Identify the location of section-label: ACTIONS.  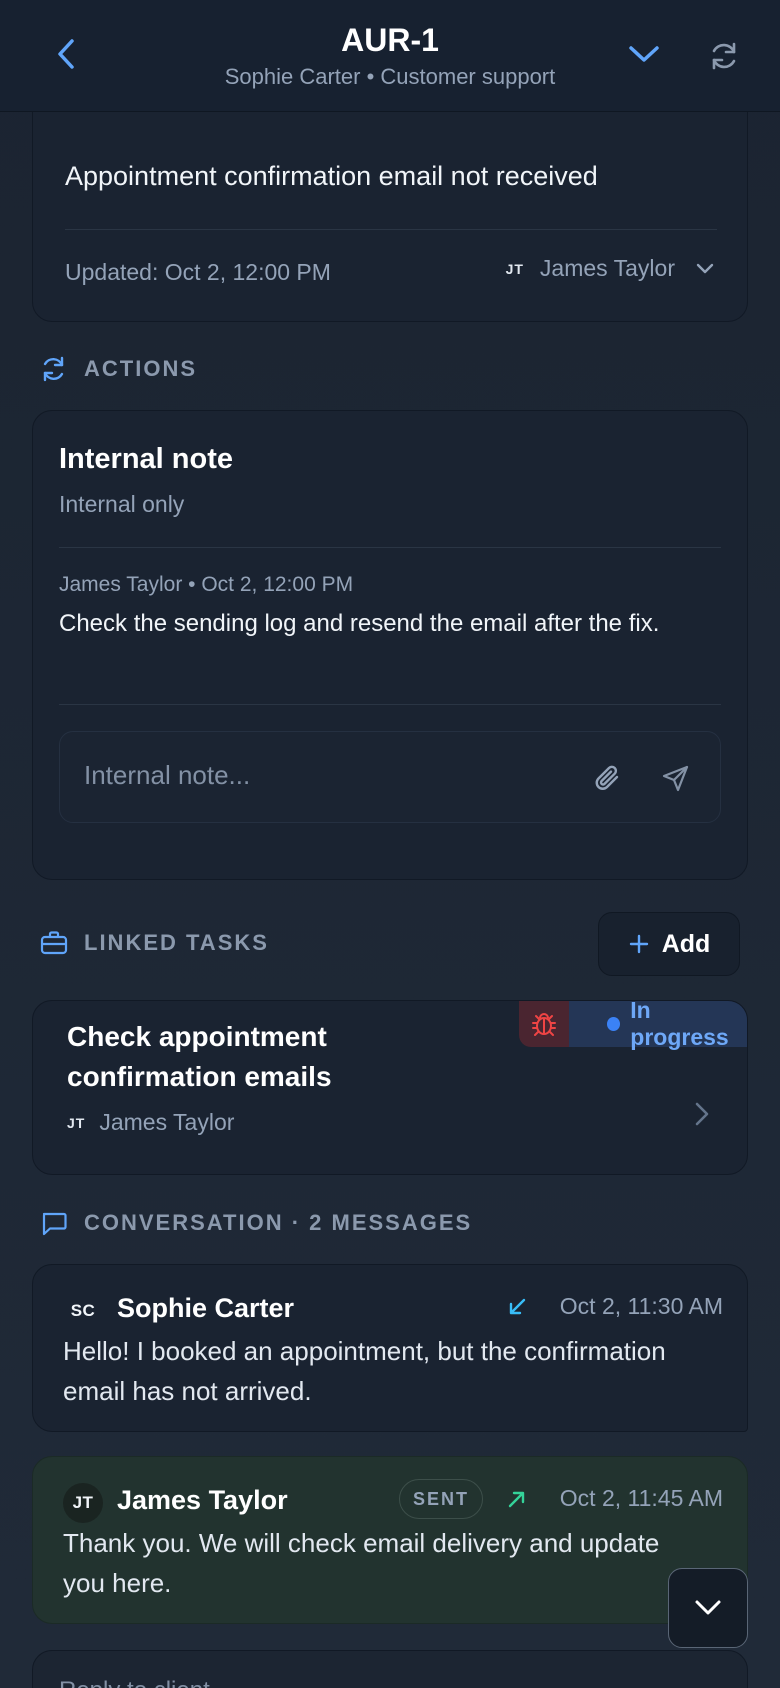
(140, 368).